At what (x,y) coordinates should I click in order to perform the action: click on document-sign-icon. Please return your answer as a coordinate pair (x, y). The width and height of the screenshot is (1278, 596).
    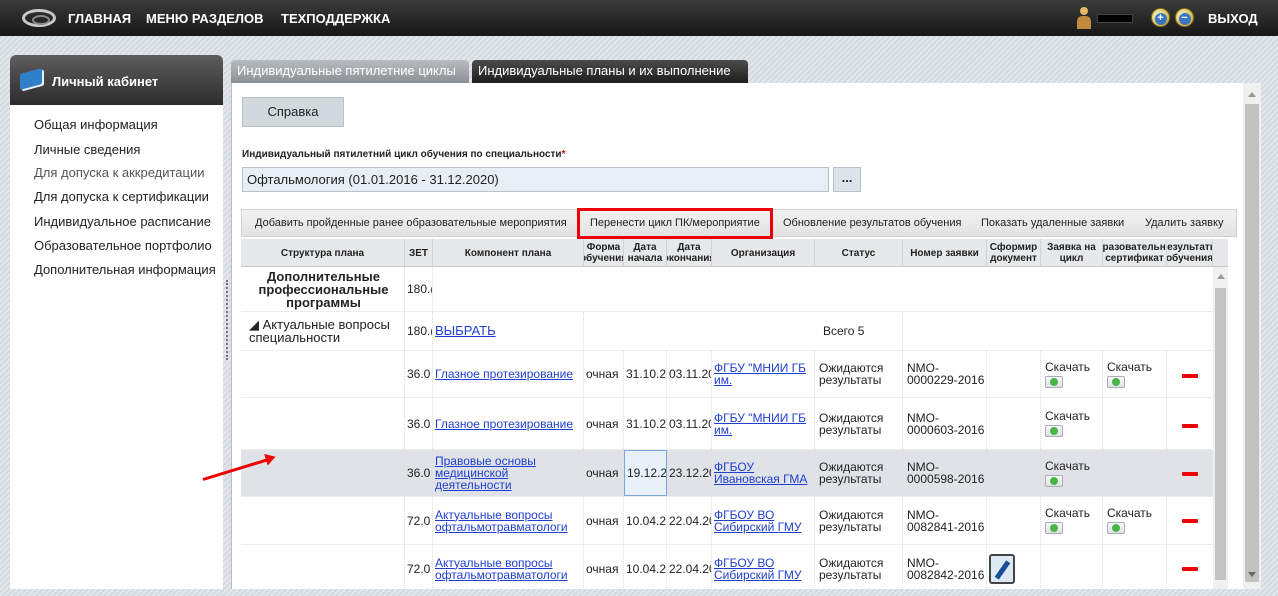
    Looking at the image, I should click on (1002, 568).